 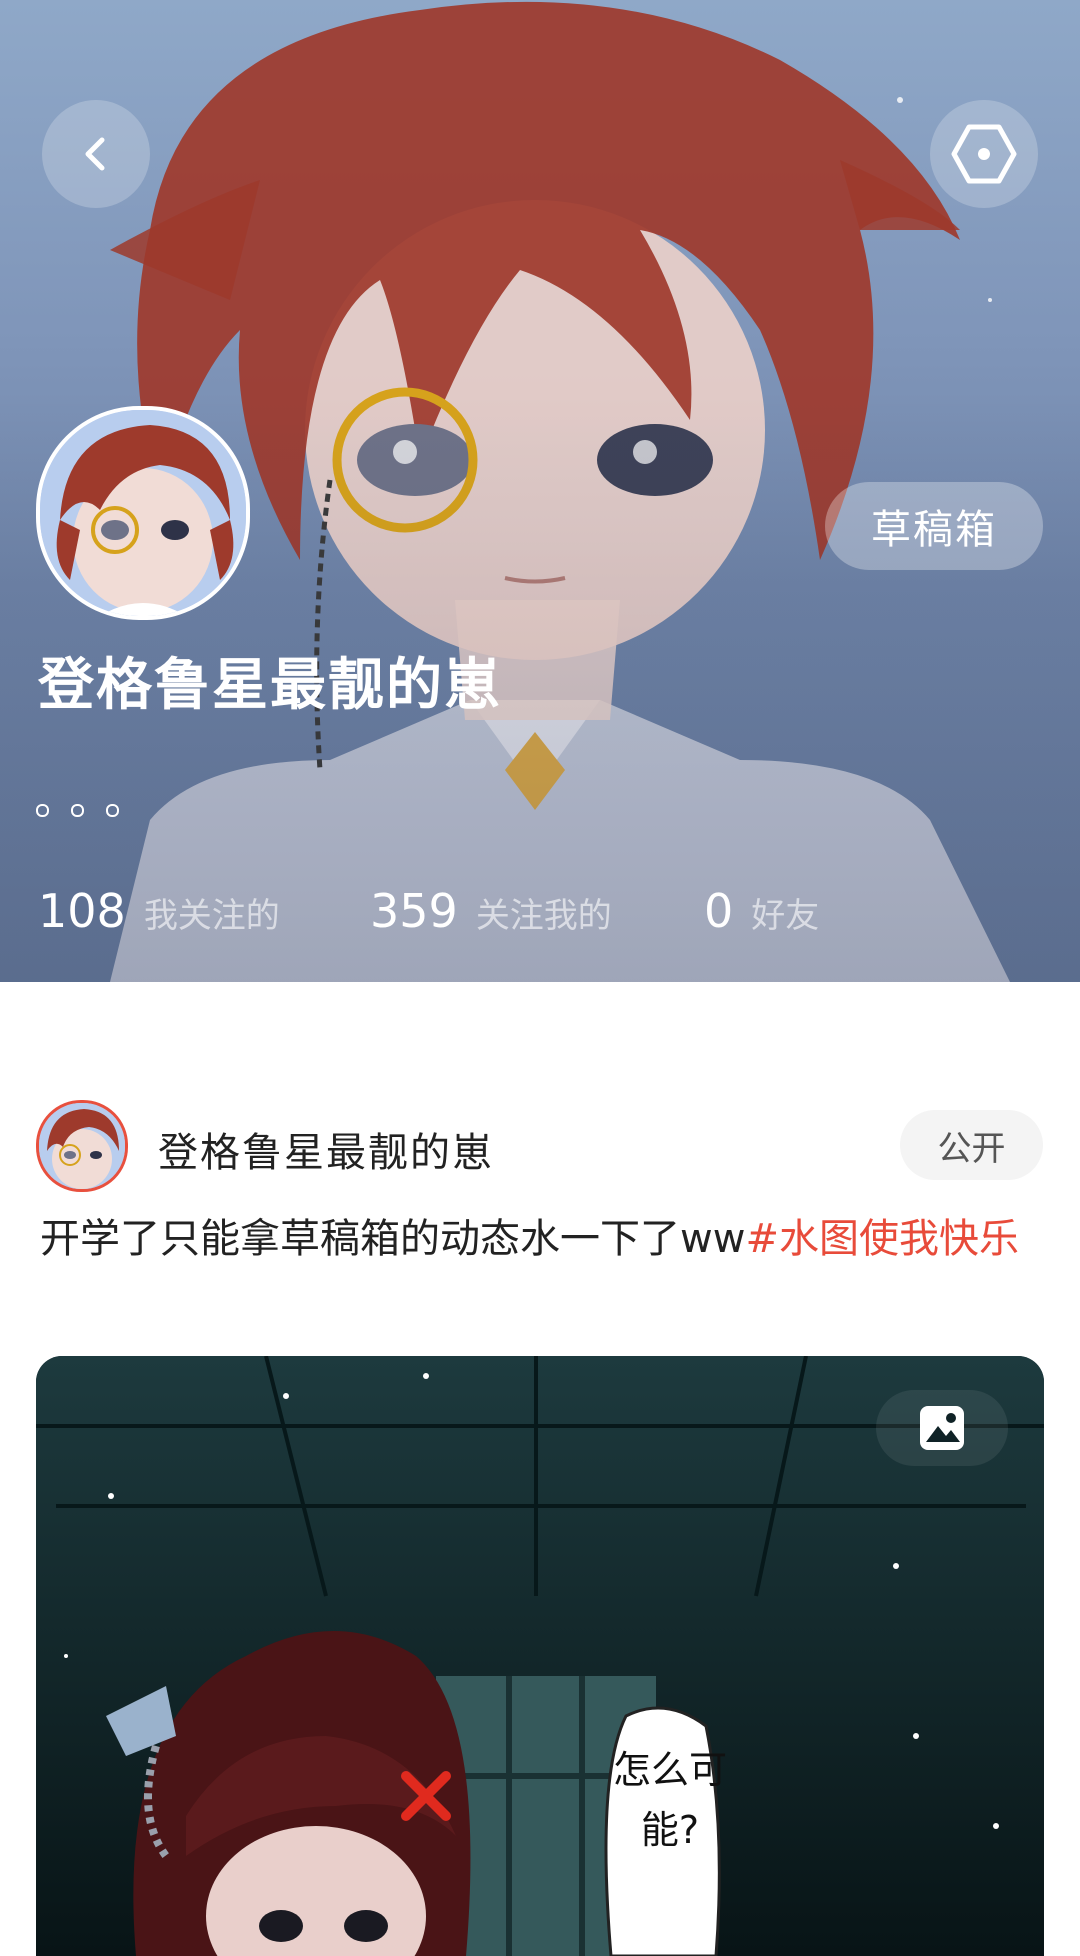 I want to click on visibility-badge: 公开, so click(x=971, y=1145).